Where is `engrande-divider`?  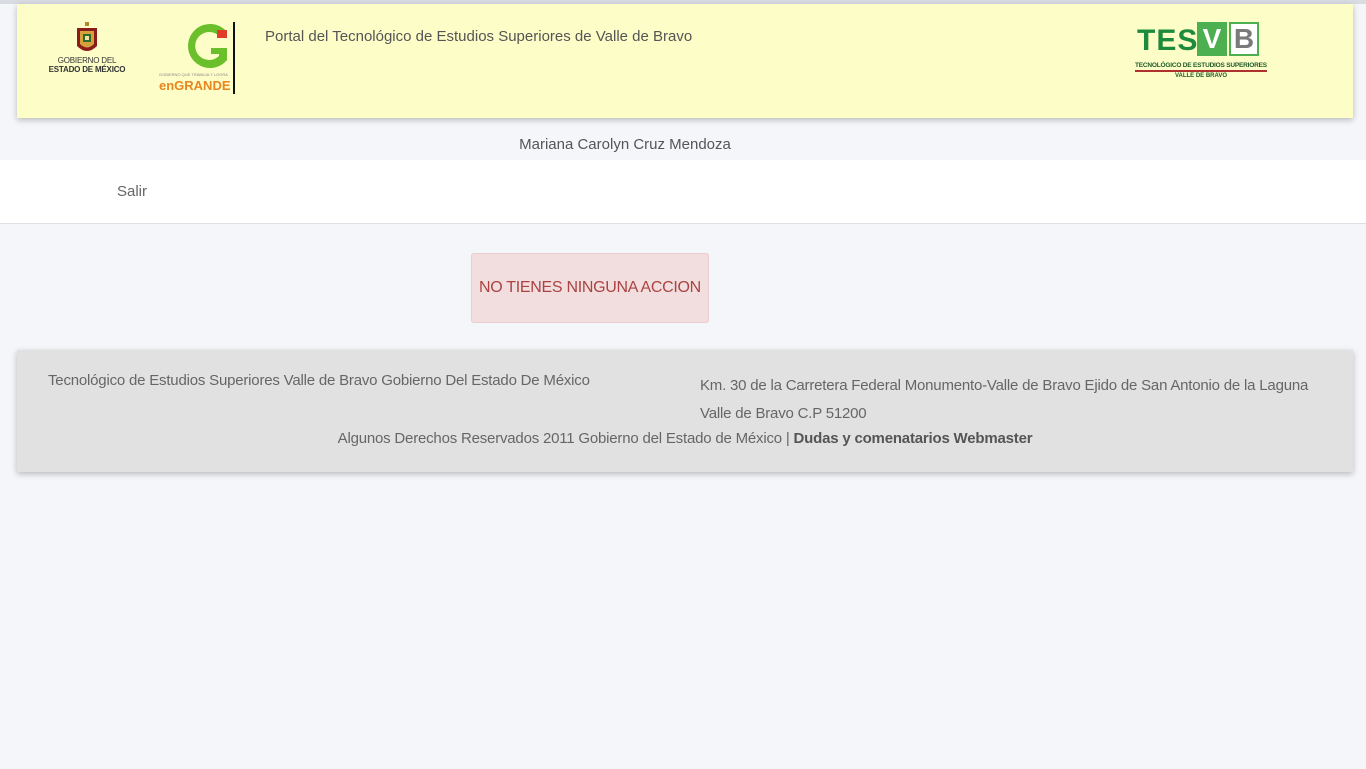
engrande-divider is located at coordinates (234, 58).